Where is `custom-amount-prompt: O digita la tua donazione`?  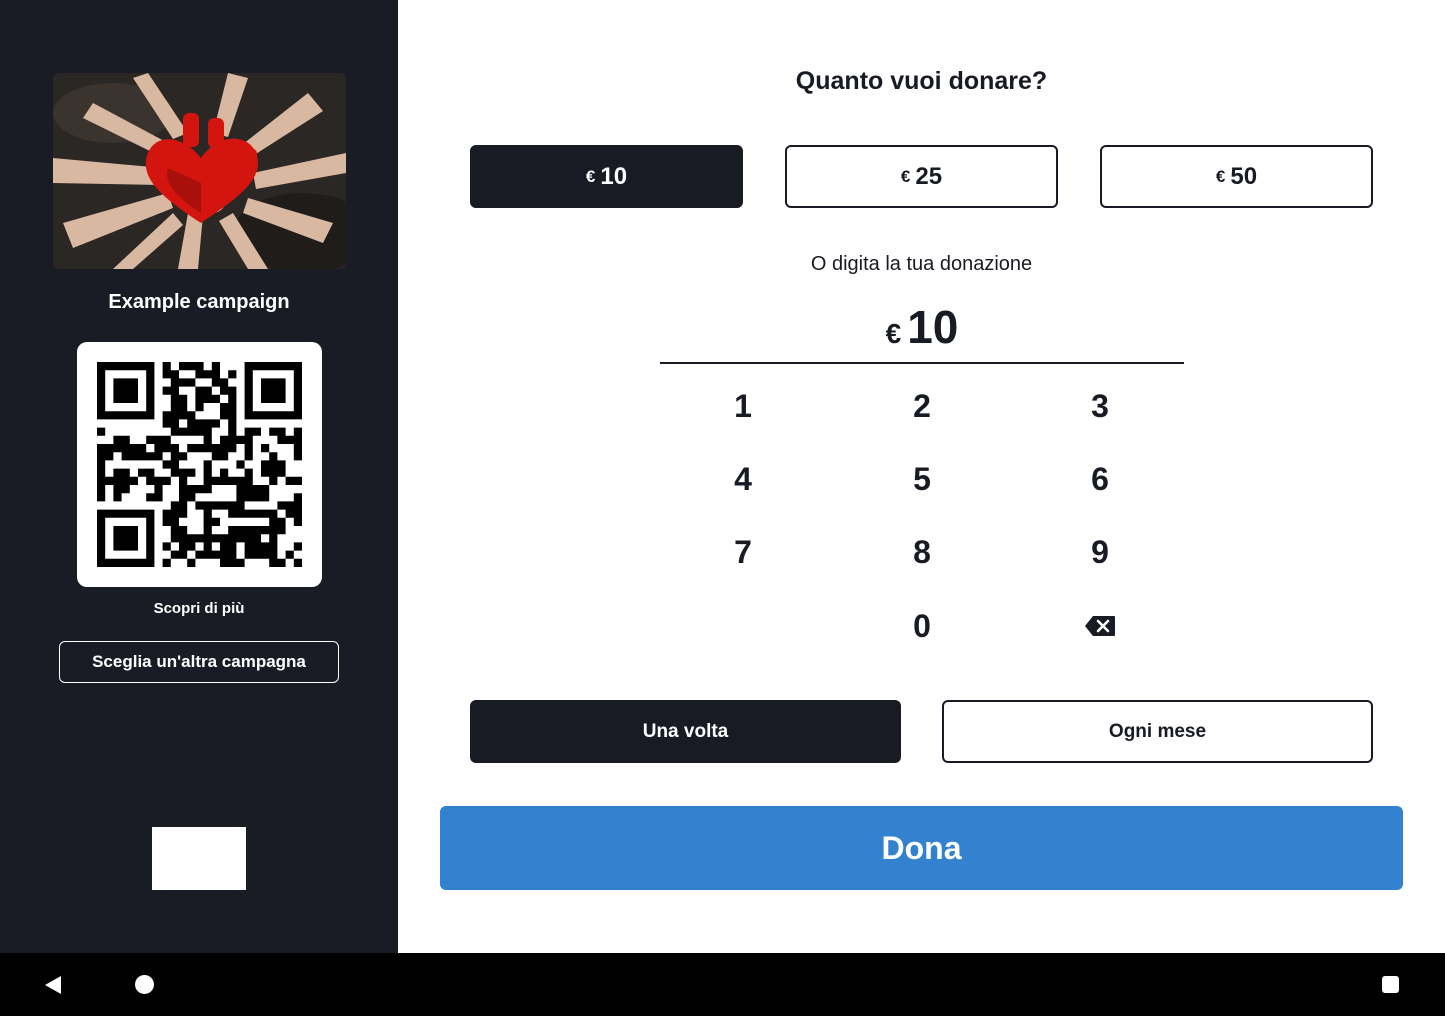
custom-amount-prompt: O digita la tua donazione is located at coordinates (921, 264).